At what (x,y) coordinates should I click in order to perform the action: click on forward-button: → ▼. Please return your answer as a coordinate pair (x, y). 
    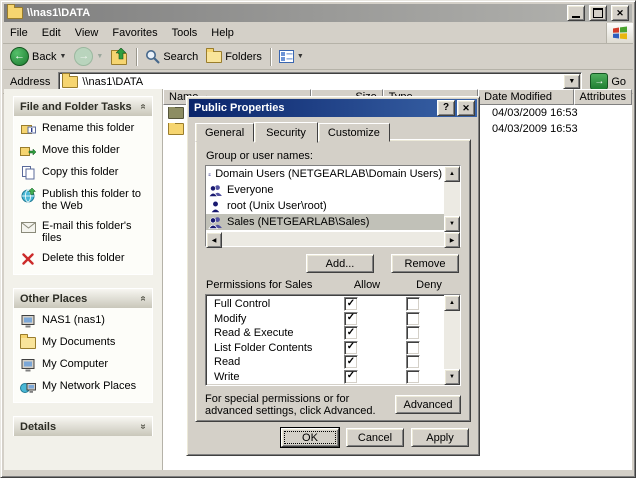
    Looking at the image, I should click on (88, 56).